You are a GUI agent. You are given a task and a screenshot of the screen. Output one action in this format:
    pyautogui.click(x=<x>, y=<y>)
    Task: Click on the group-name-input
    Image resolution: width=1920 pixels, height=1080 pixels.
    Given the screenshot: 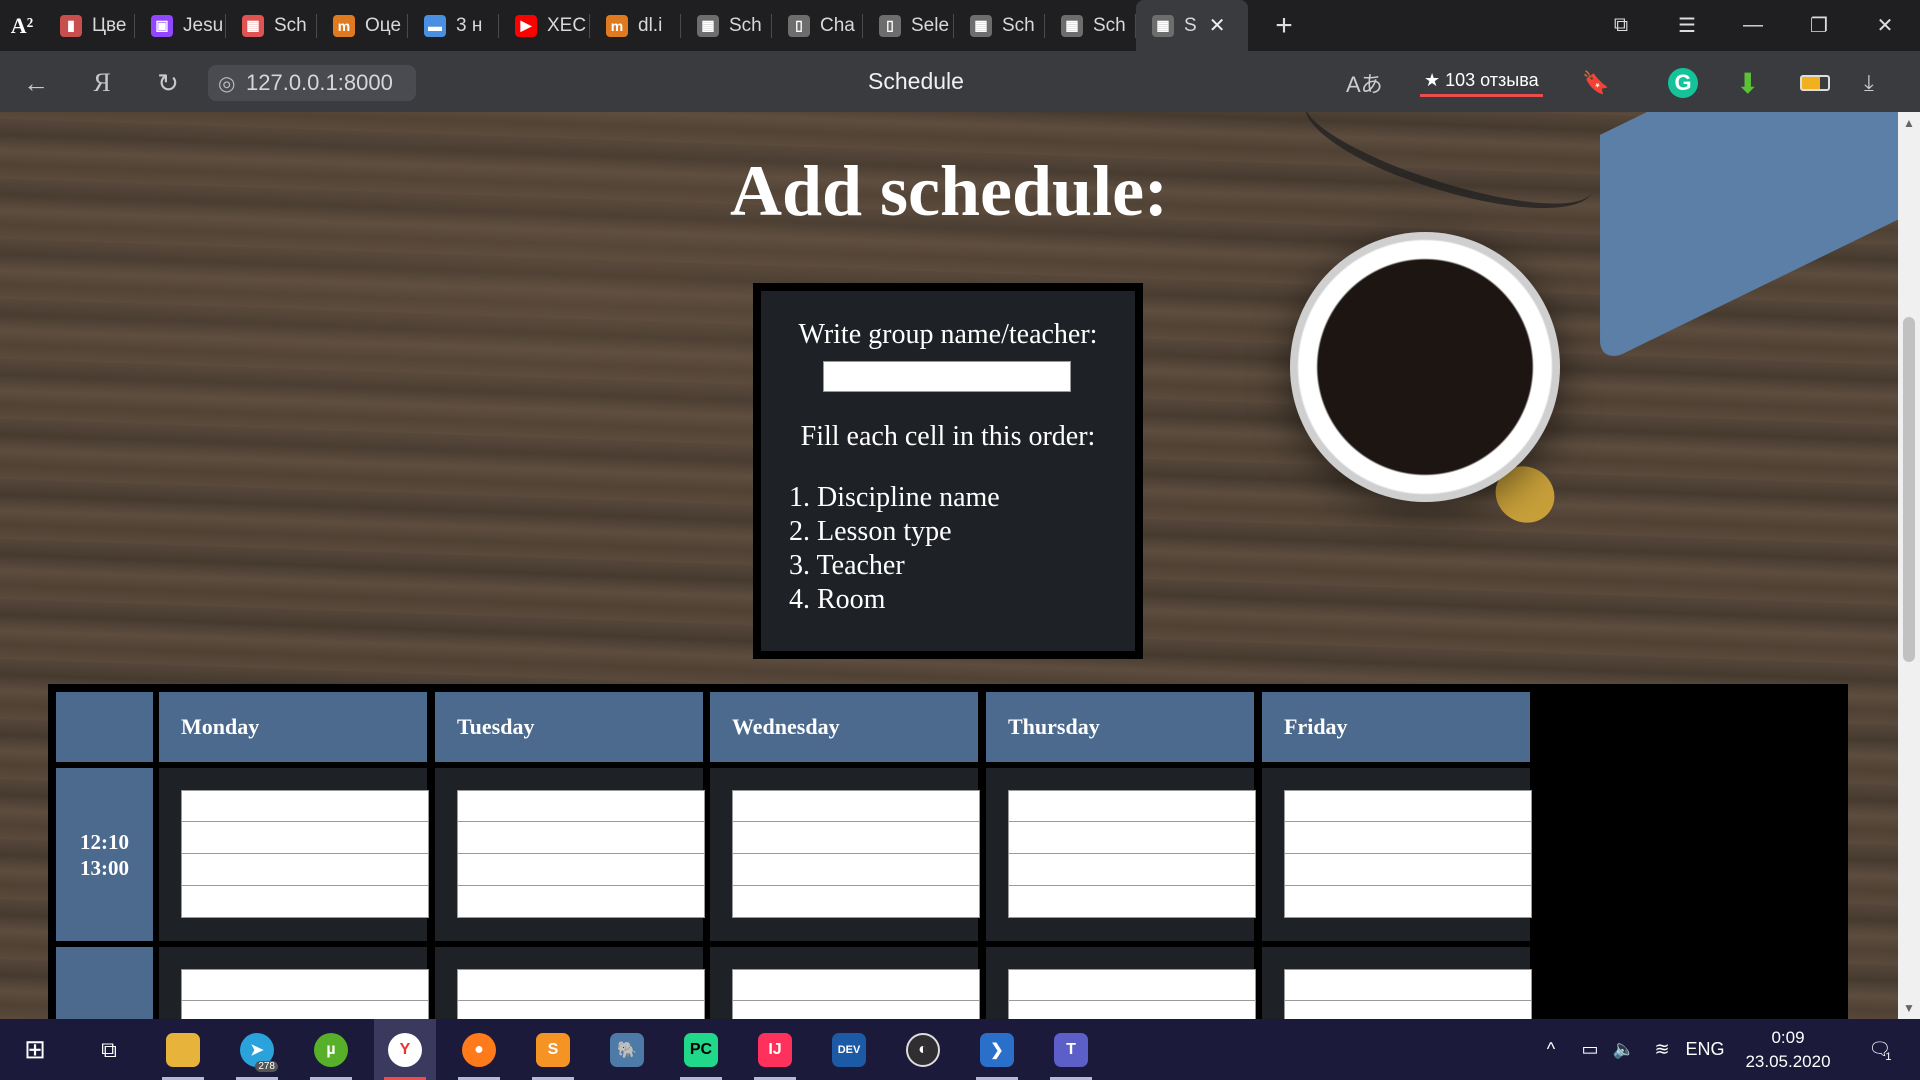 What is the action you would take?
    pyautogui.click(x=947, y=376)
    